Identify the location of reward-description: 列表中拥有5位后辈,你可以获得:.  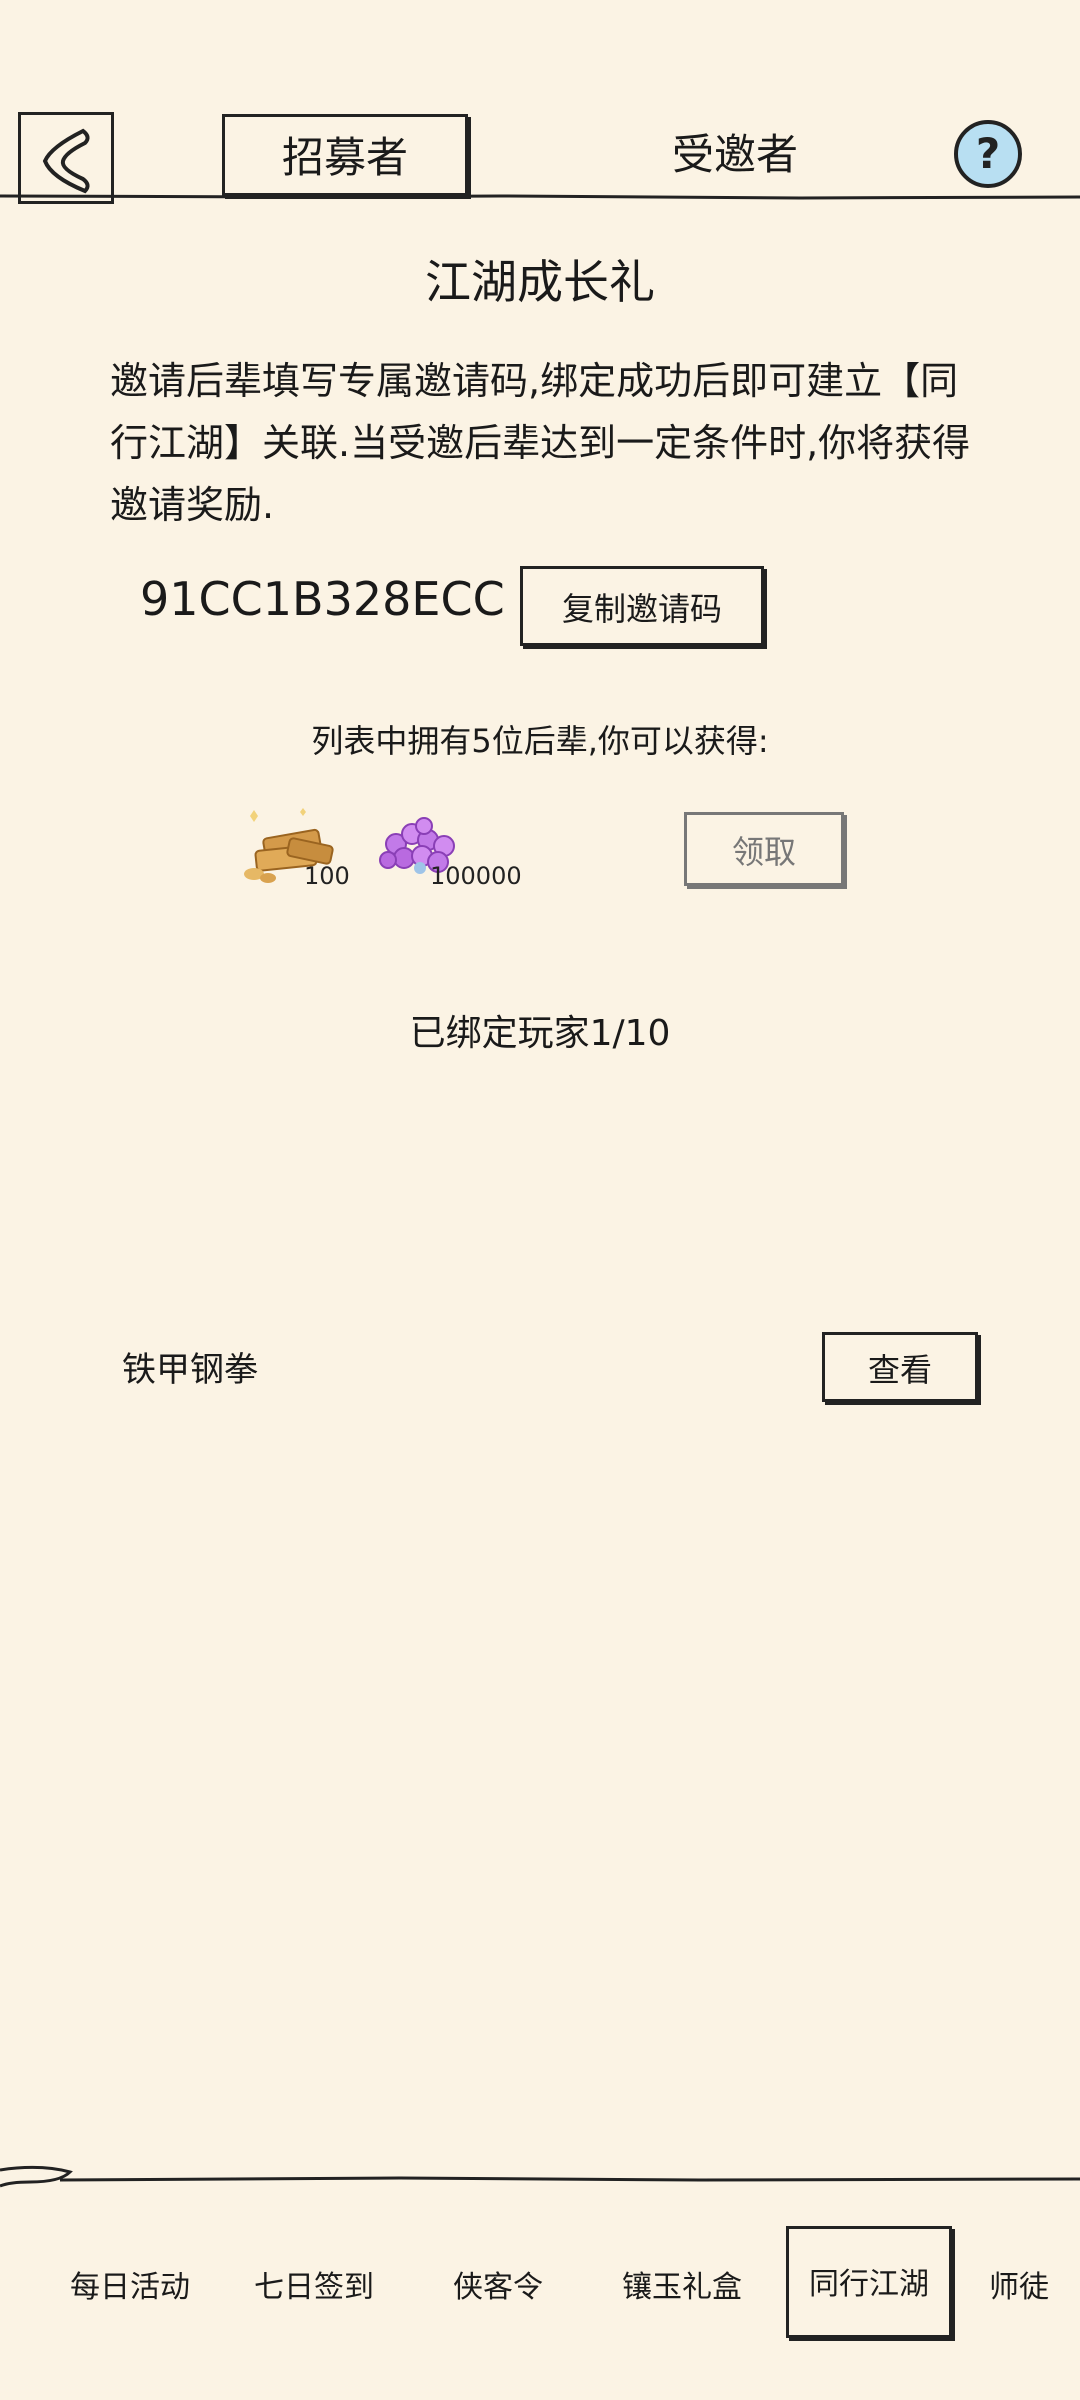
(540, 741).